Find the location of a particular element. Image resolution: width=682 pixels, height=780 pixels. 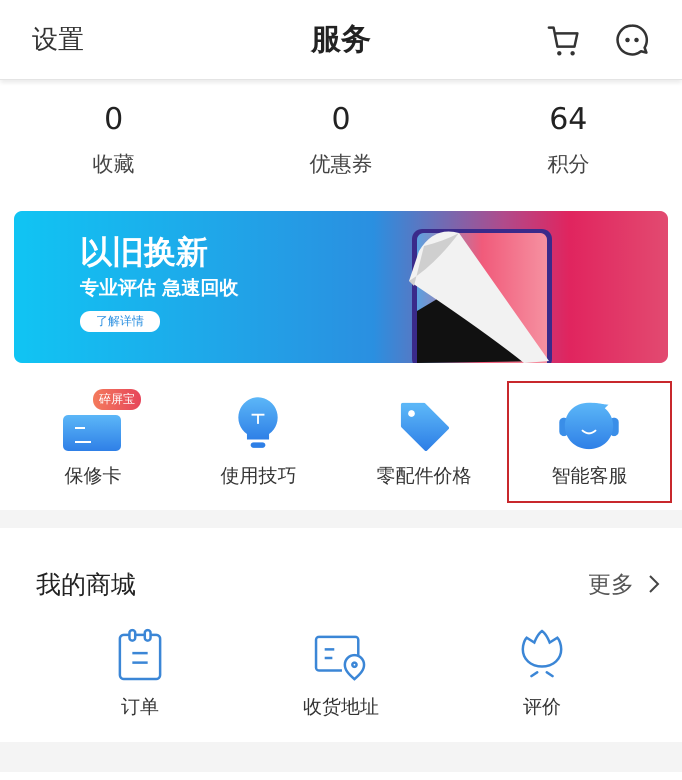

banner-headline: 以旧换新 is located at coordinates (144, 252).